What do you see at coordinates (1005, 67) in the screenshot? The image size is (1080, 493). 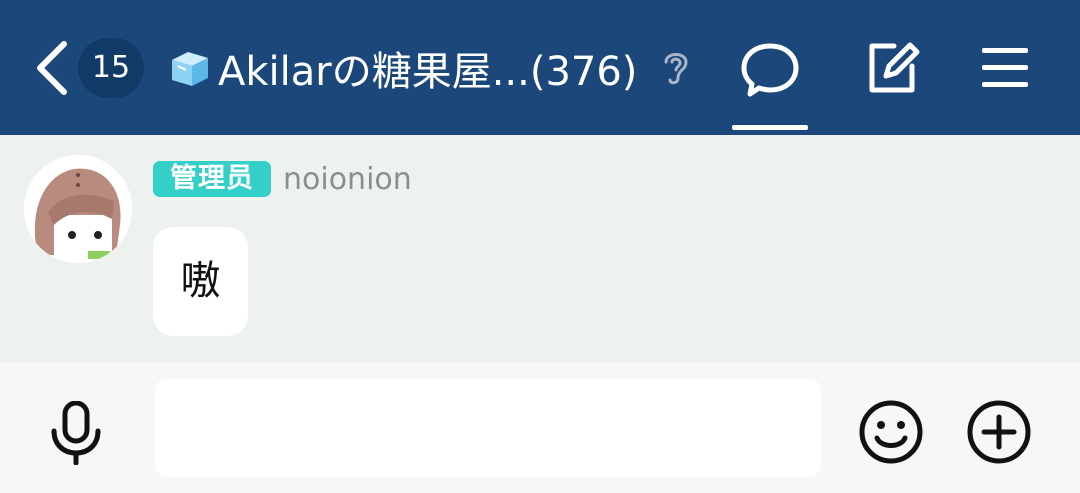 I see `menu-icon` at bounding box center [1005, 67].